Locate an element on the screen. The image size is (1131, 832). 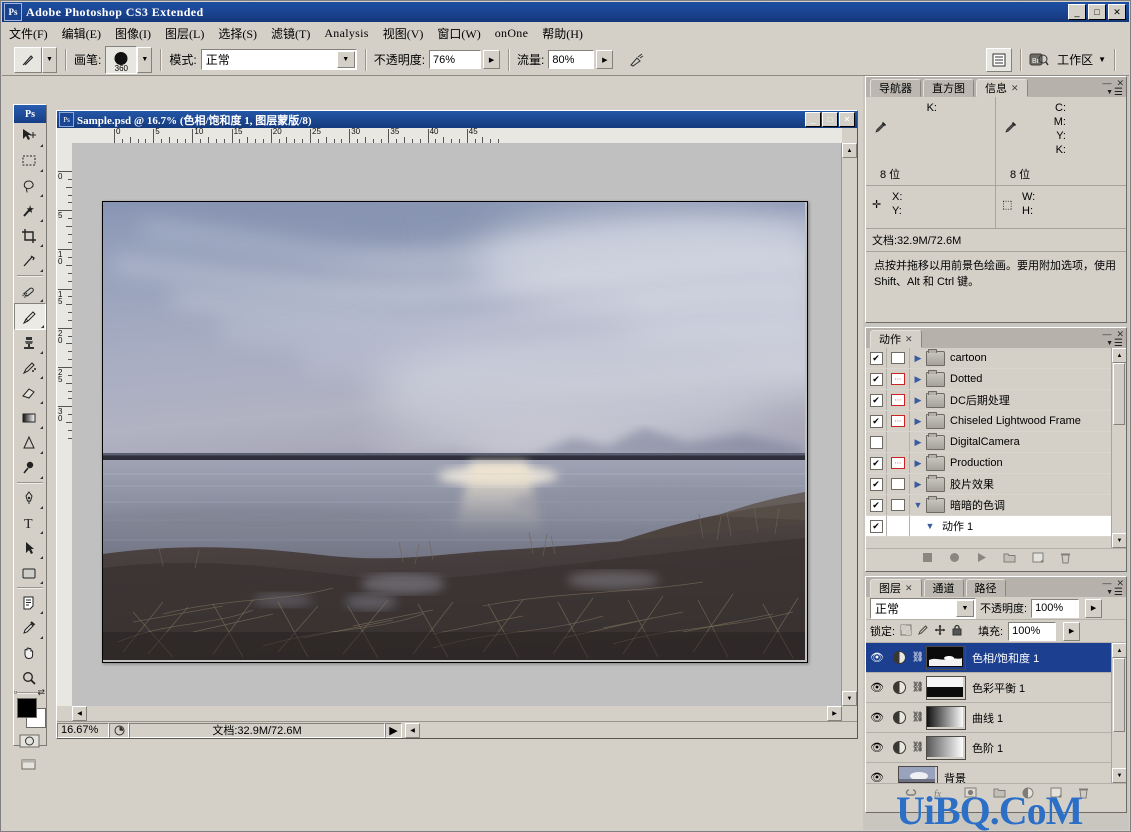
horizontal-ruler: 0 5 10 15 20 25 30 35 40 45 is located at coordinates (457, 136).